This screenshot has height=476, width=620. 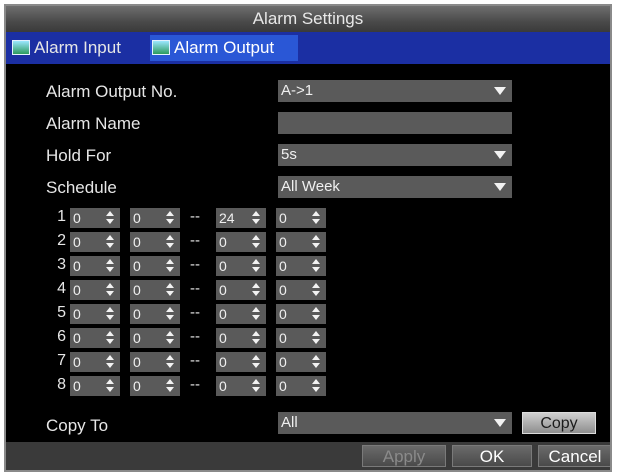 What do you see at coordinates (395, 123) in the screenshot?
I see `alarm-name-input` at bounding box center [395, 123].